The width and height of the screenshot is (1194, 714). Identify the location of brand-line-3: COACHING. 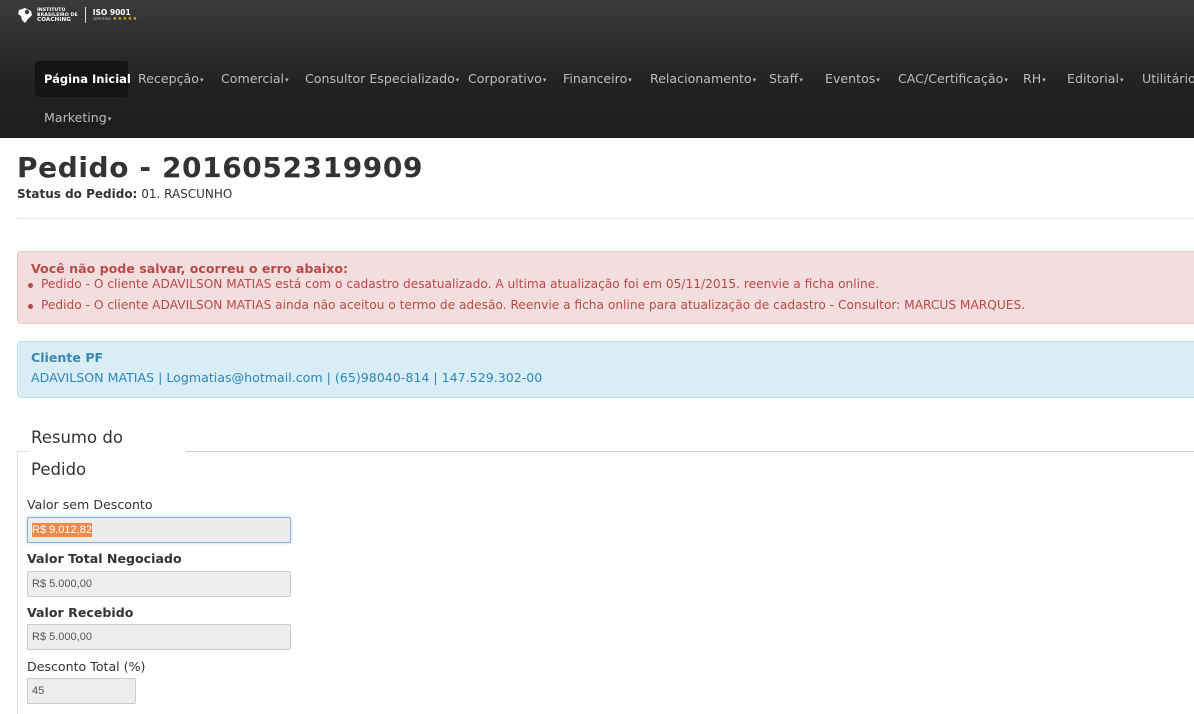
(54, 19).